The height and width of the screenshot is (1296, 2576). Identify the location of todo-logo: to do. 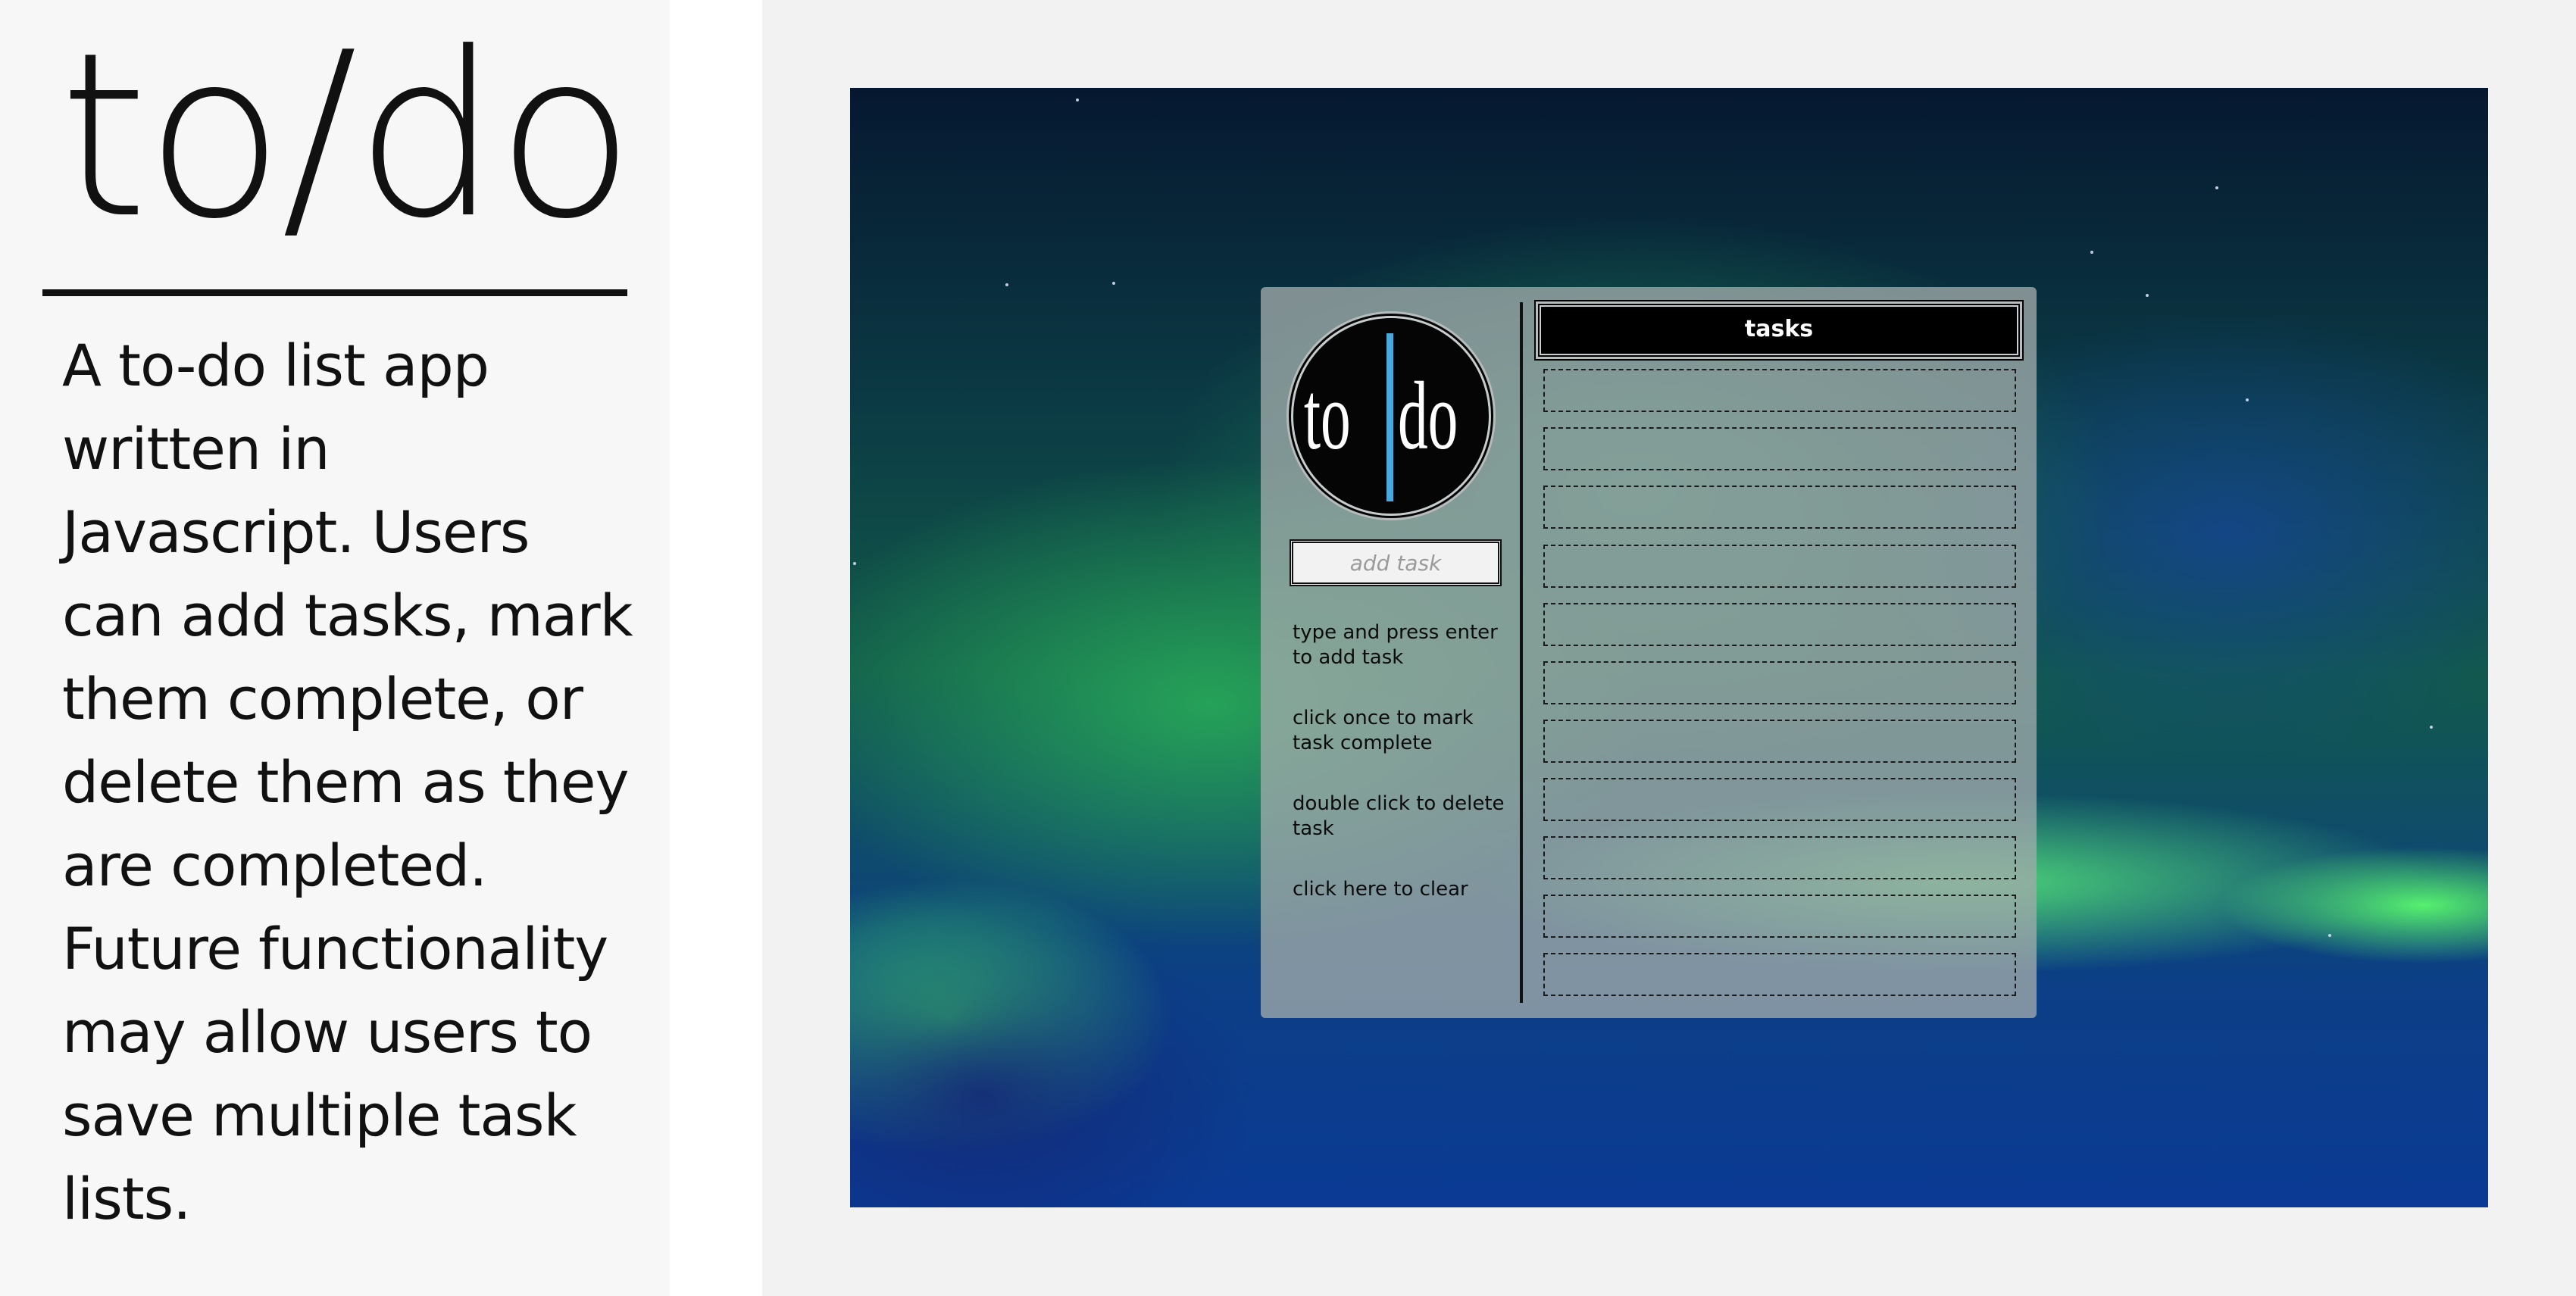
(1391, 416).